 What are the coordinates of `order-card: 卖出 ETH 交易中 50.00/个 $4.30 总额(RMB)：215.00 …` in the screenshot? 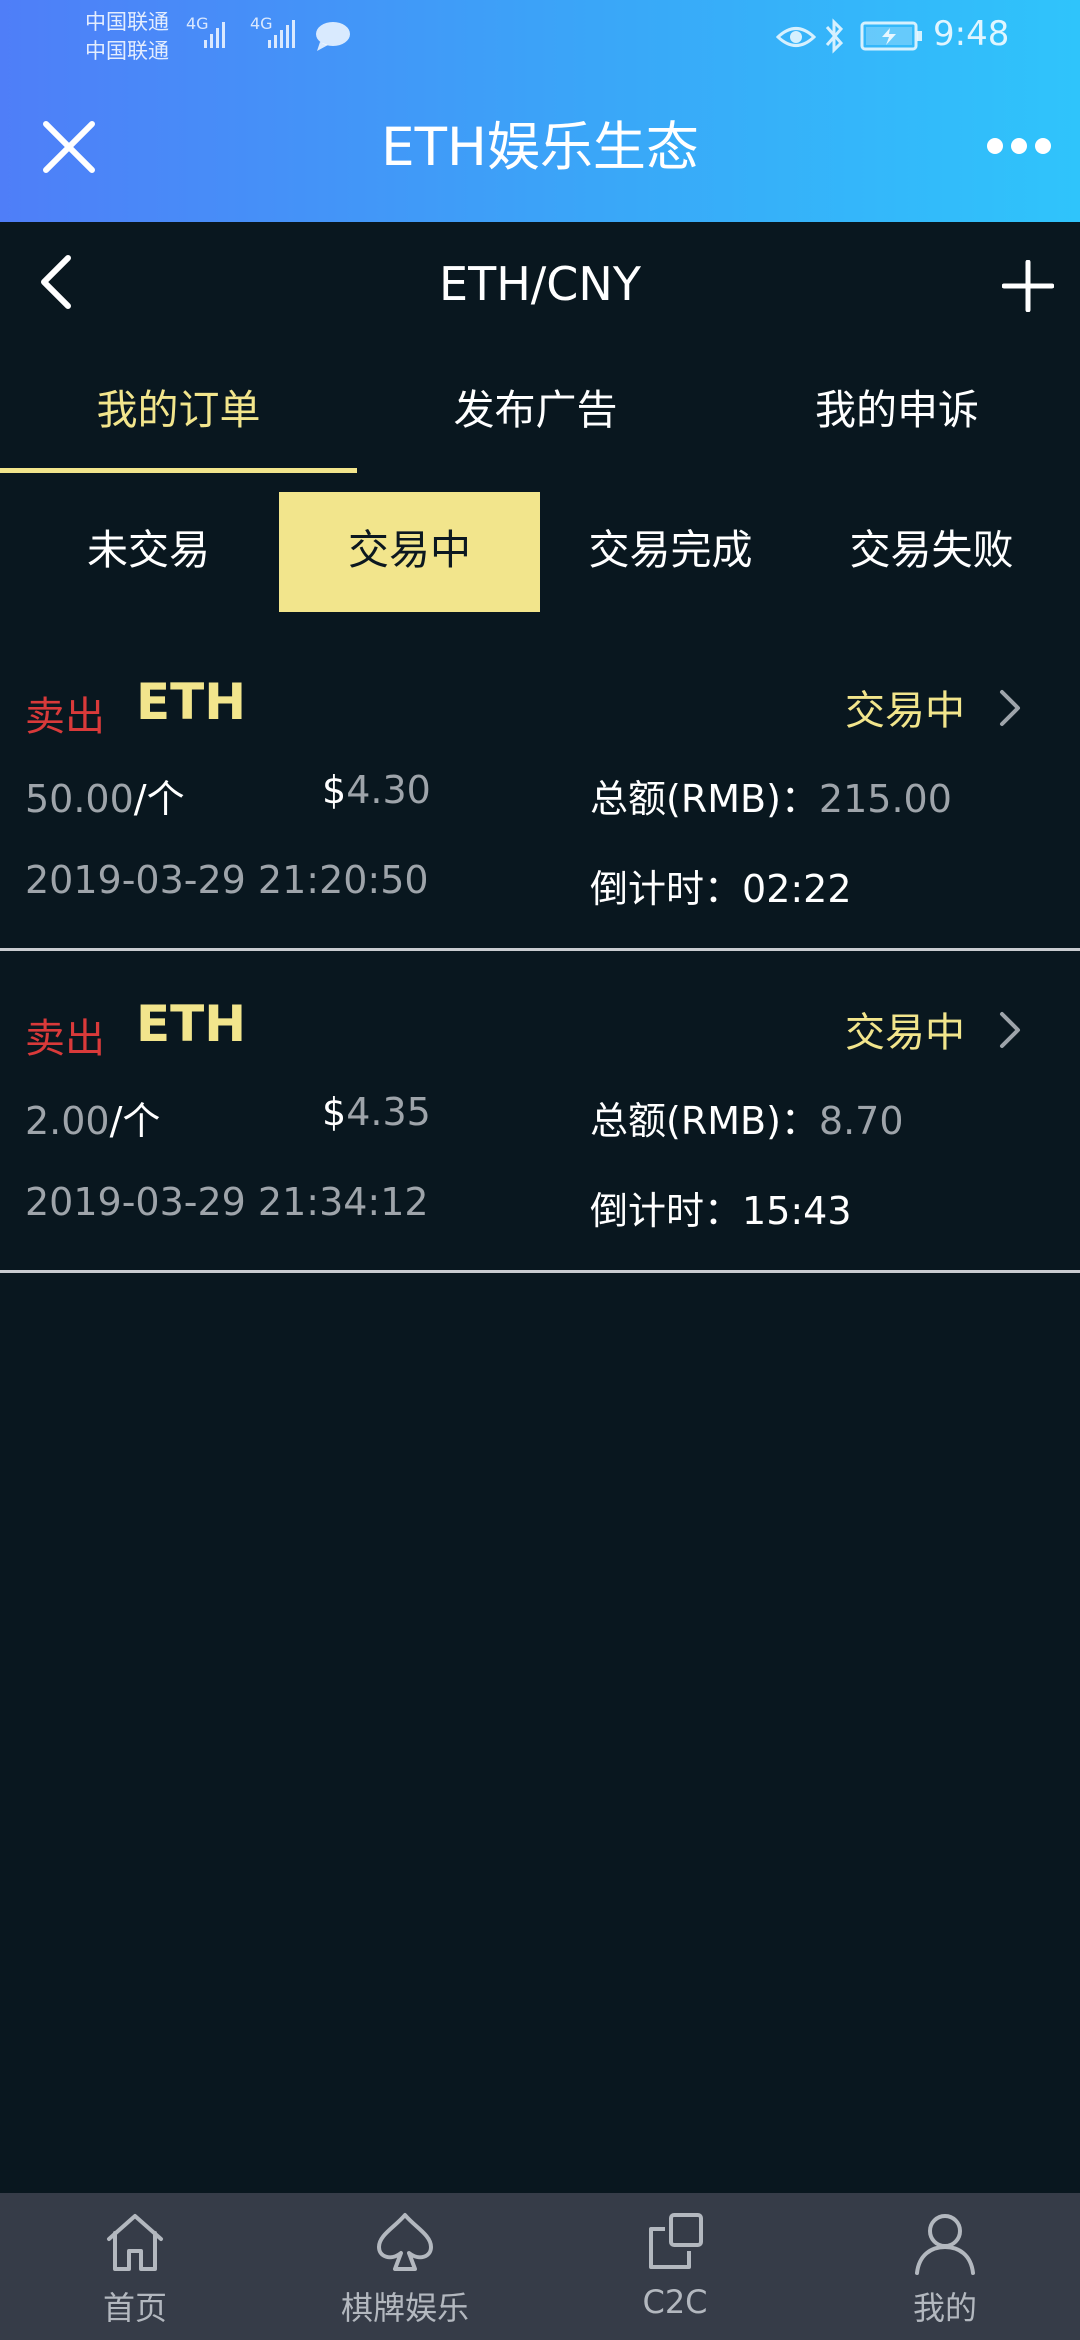 It's located at (540, 789).